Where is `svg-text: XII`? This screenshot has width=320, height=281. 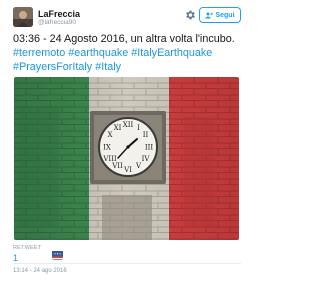 svg-text: XII is located at coordinates (128, 125).